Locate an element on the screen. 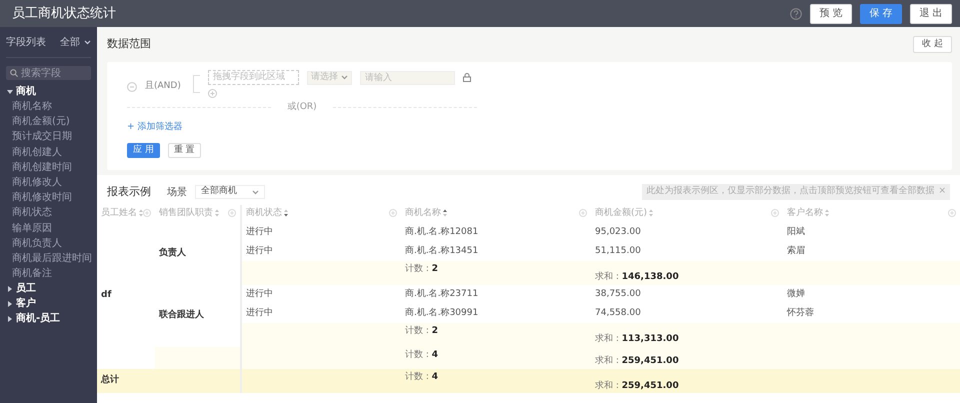 The image size is (960, 403). row-group-label: df is located at coordinates (106, 295).